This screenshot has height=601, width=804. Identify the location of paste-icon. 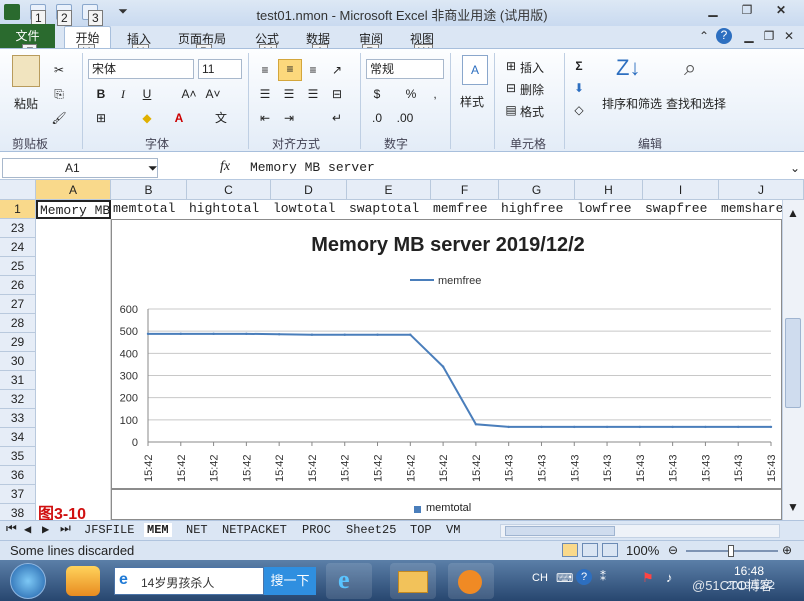
(26, 71).